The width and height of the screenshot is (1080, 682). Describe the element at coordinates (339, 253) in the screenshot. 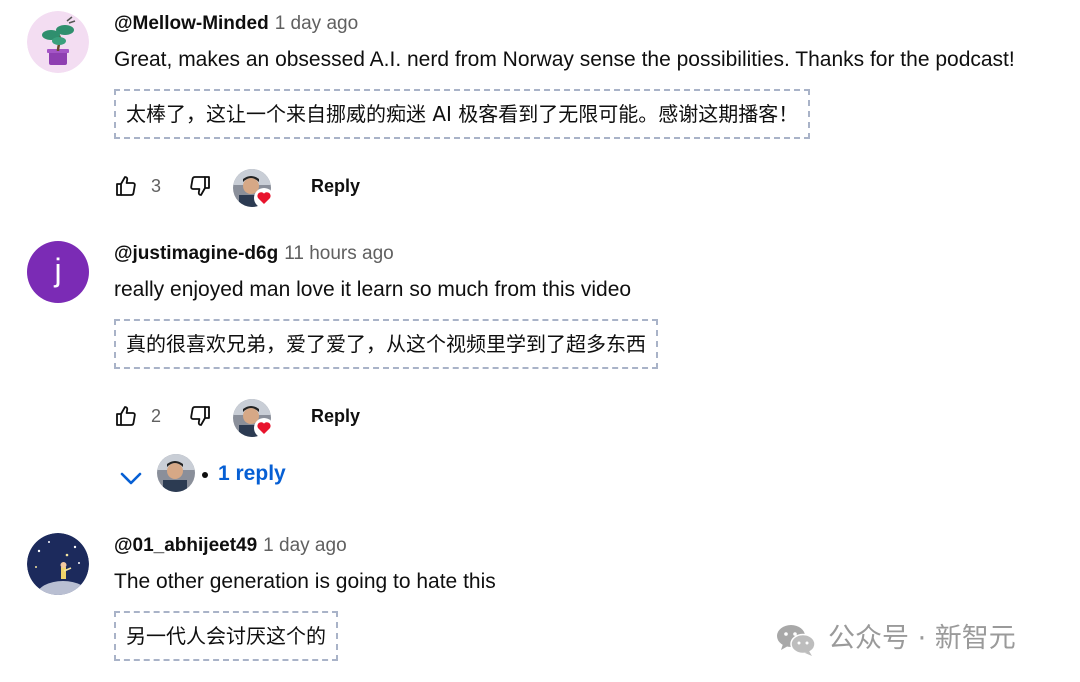

I see `comment-time: 11 hours ago` at that location.